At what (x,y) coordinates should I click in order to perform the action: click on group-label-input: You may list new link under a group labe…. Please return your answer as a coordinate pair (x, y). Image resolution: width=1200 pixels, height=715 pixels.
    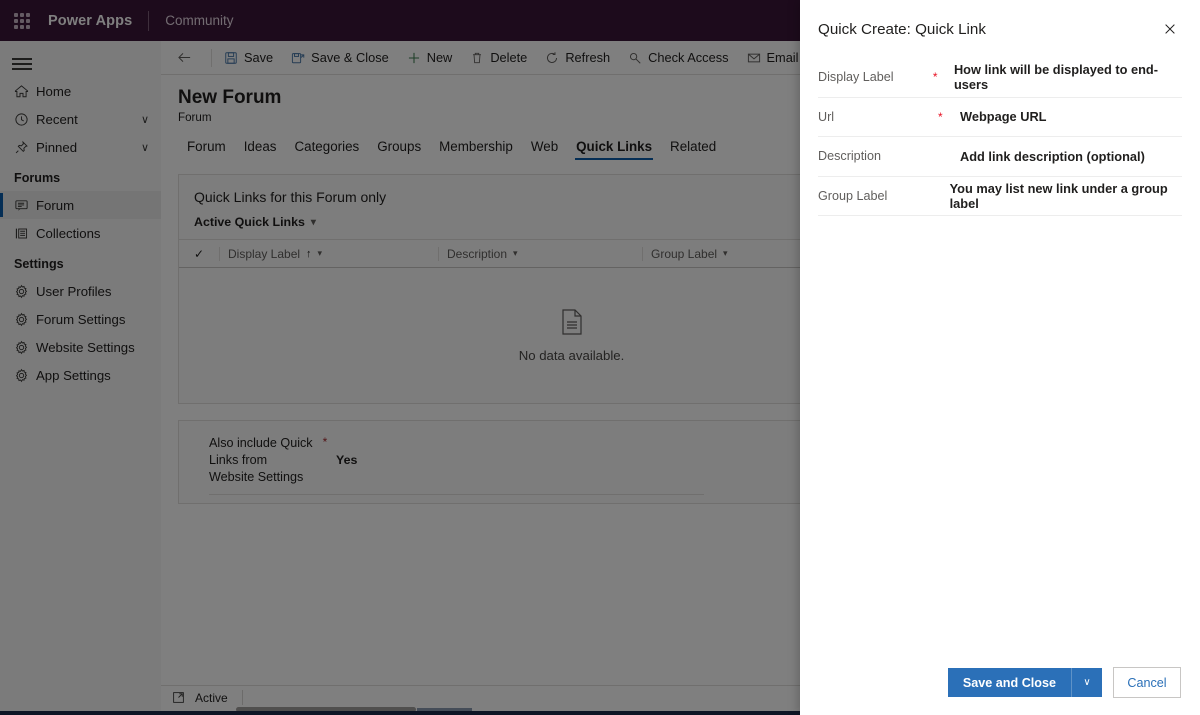
    Looking at the image, I should click on (1066, 196).